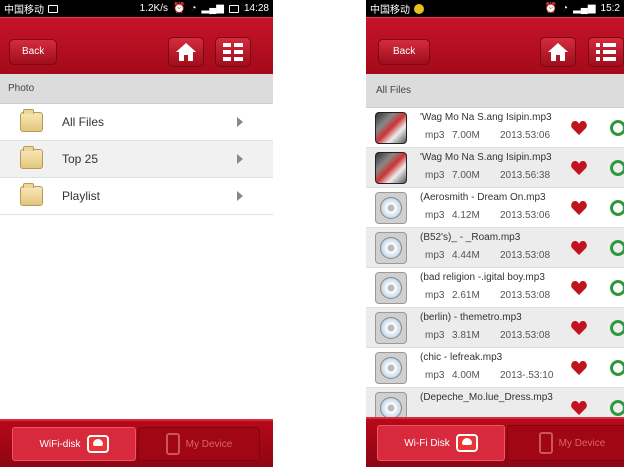  Describe the element at coordinates (136, 8) in the screenshot. I see `status-bar: 中国移动 1.2K/s ⏰ ◔ ▂▄▆ 14:28` at that location.